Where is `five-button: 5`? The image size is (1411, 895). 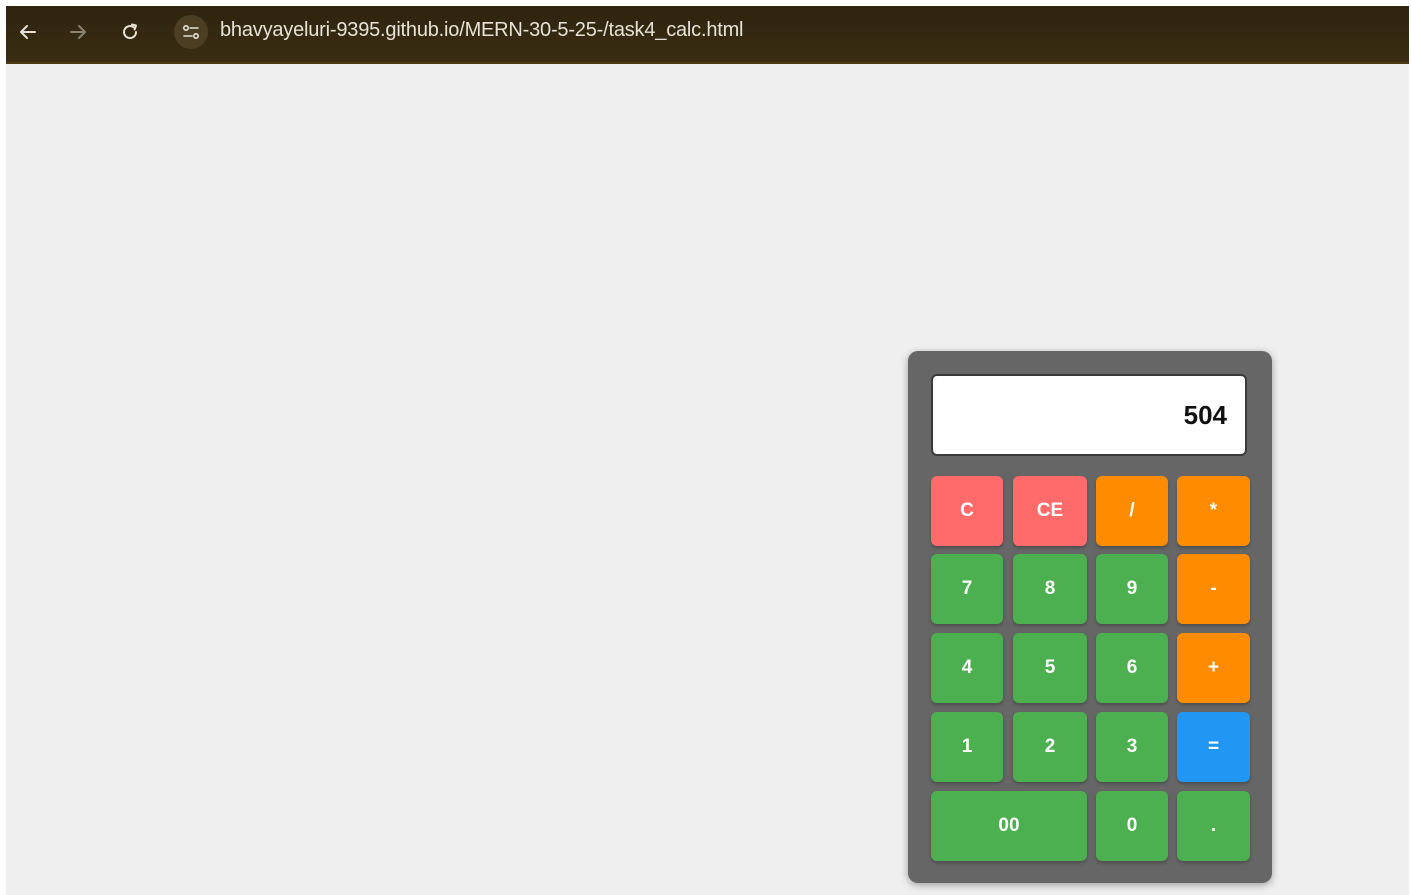
five-button: 5 is located at coordinates (1050, 668).